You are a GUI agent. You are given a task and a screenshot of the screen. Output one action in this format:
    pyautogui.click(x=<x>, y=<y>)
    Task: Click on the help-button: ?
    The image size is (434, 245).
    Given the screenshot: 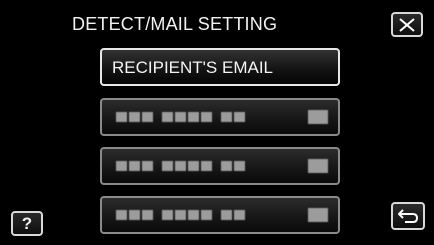 What is the action you would take?
    pyautogui.click(x=27, y=223)
    